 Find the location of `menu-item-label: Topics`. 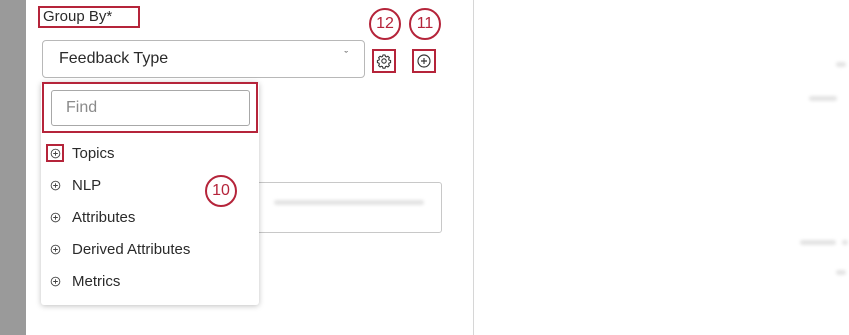

menu-item-label: Topics is located at coordinates (93, 153).